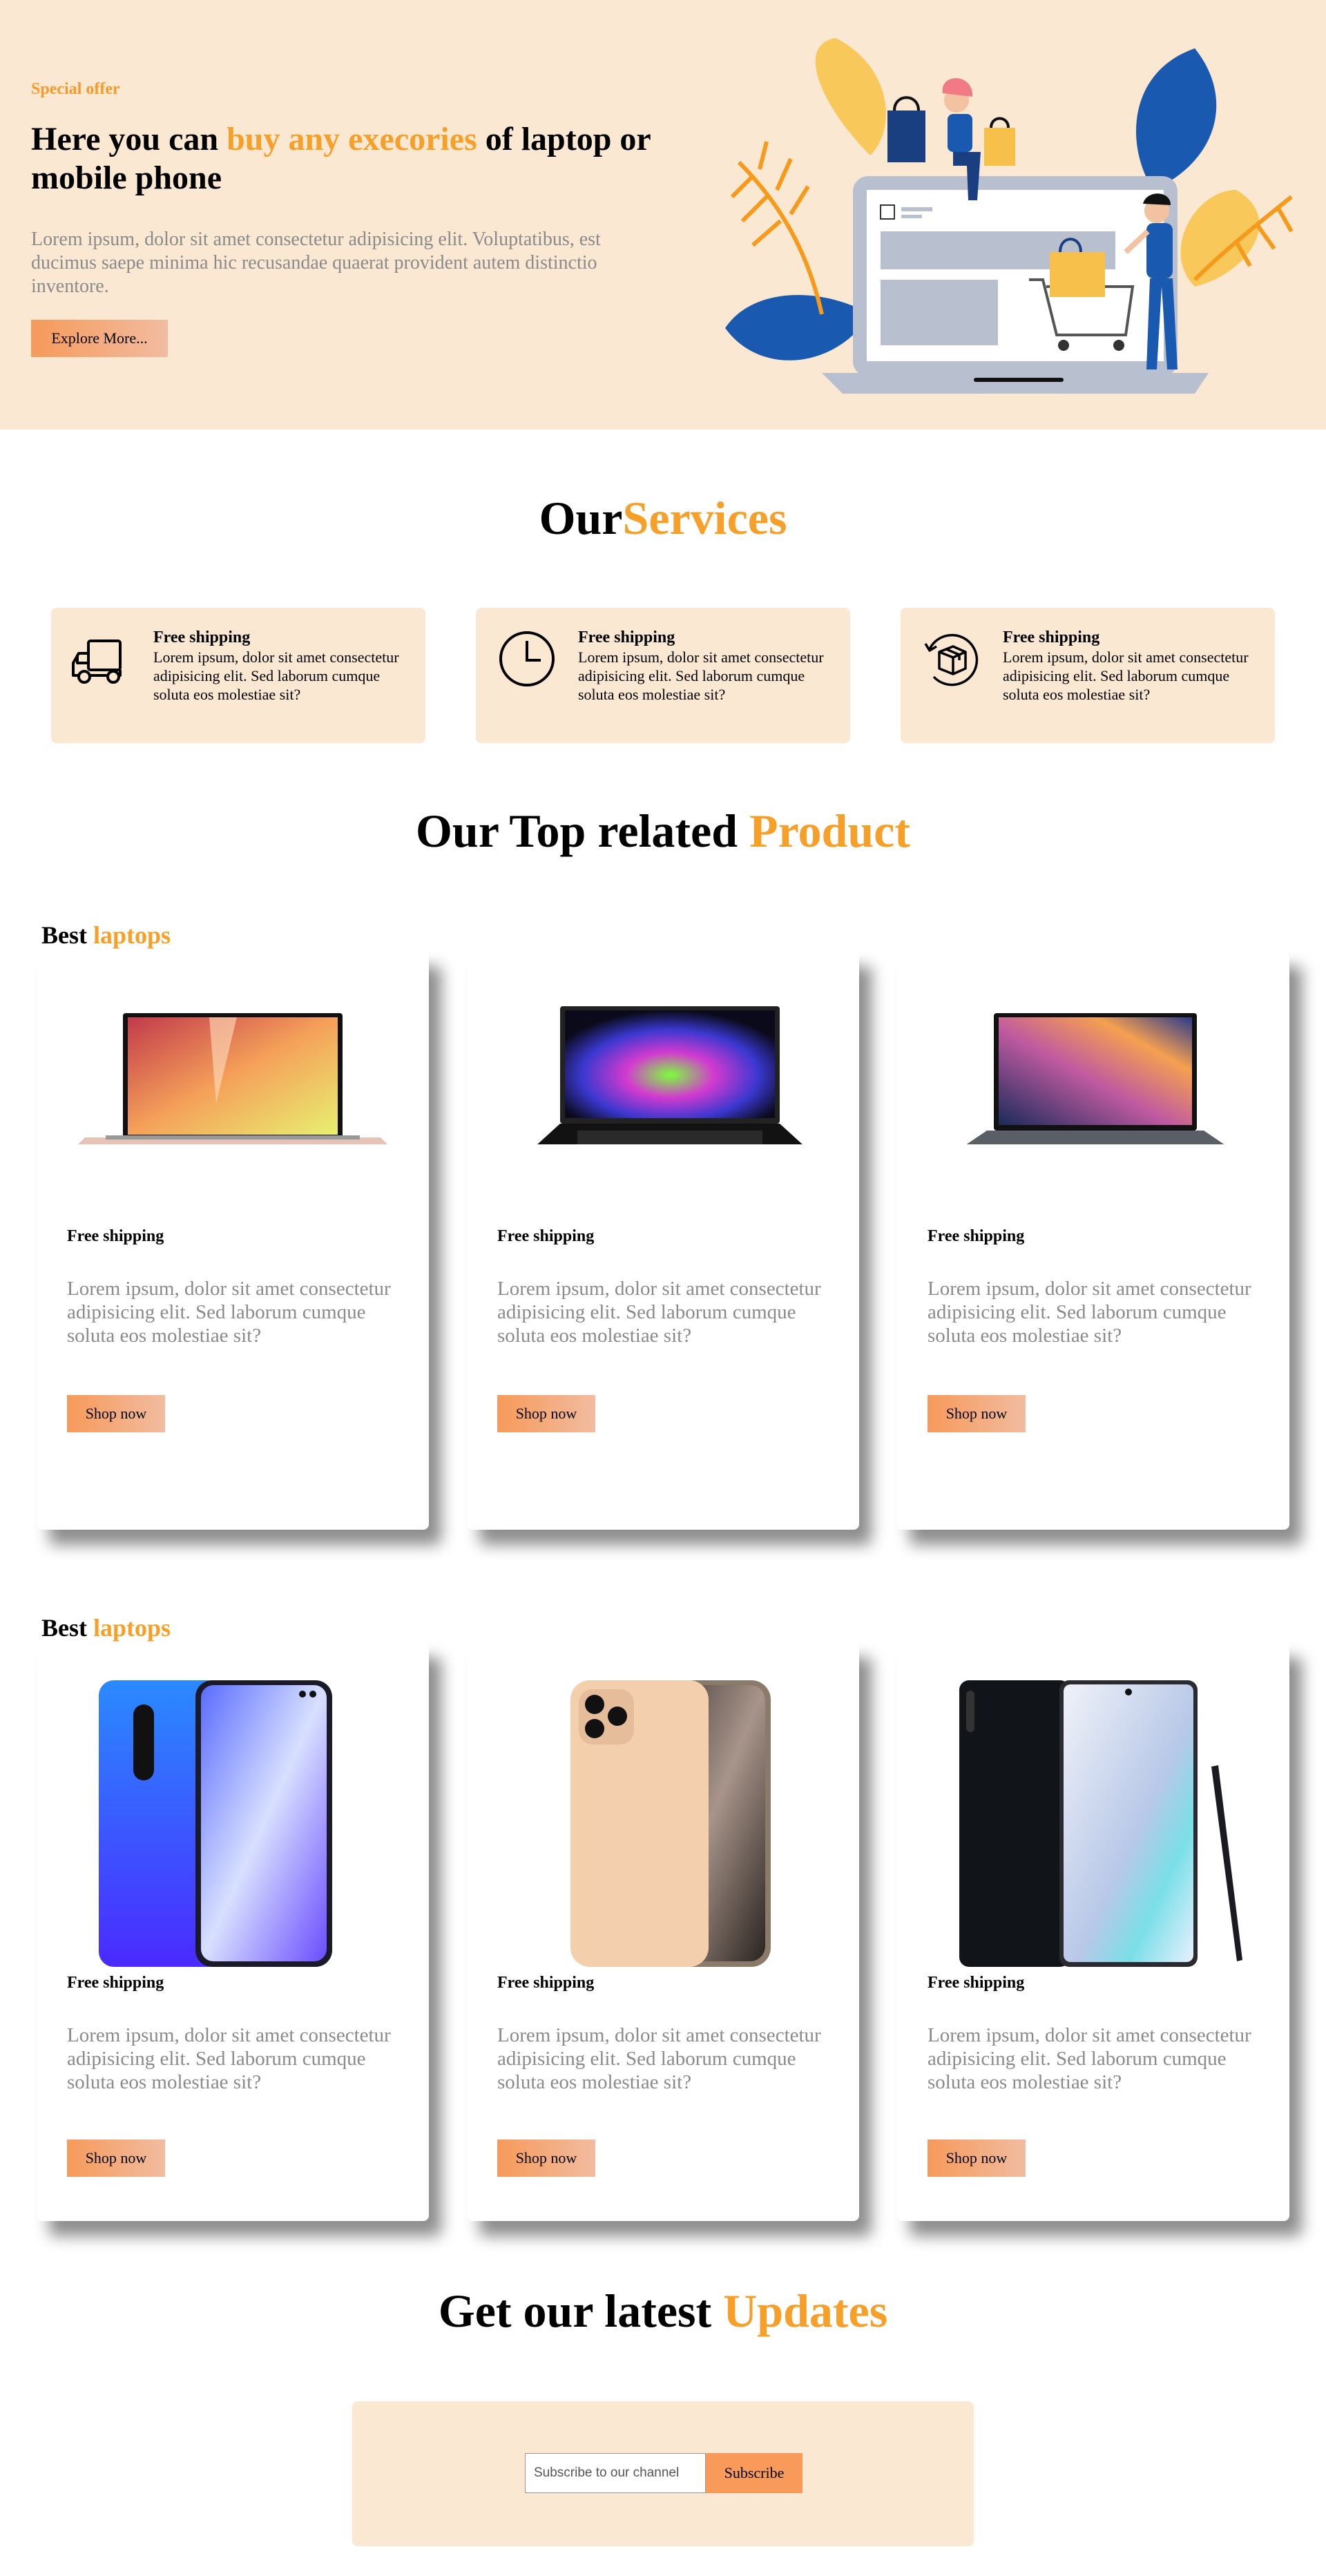 The height and width of the screenshot is (2576, 1326). I want to click on updates-title-accent: Updates, so click(806, 2311).